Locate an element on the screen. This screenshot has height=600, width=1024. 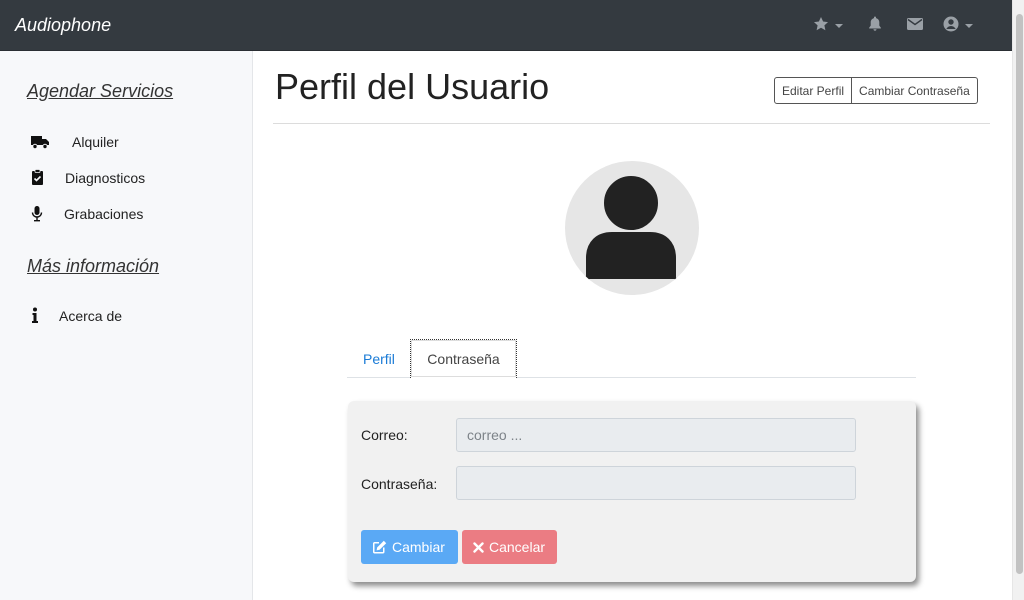
submit-change-label: Cambiar is located at coordinates (418, 547).